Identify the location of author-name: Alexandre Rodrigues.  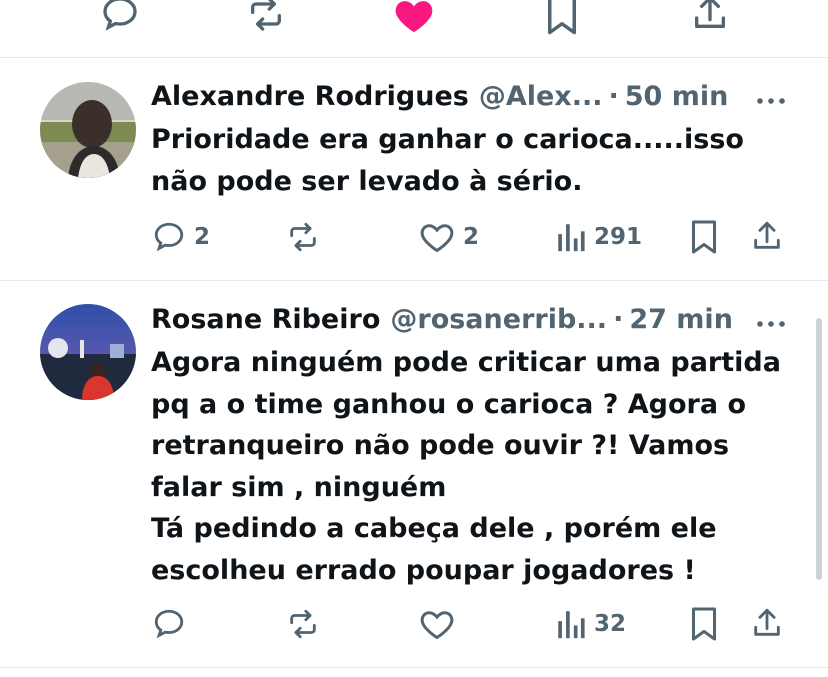
(310, 96).